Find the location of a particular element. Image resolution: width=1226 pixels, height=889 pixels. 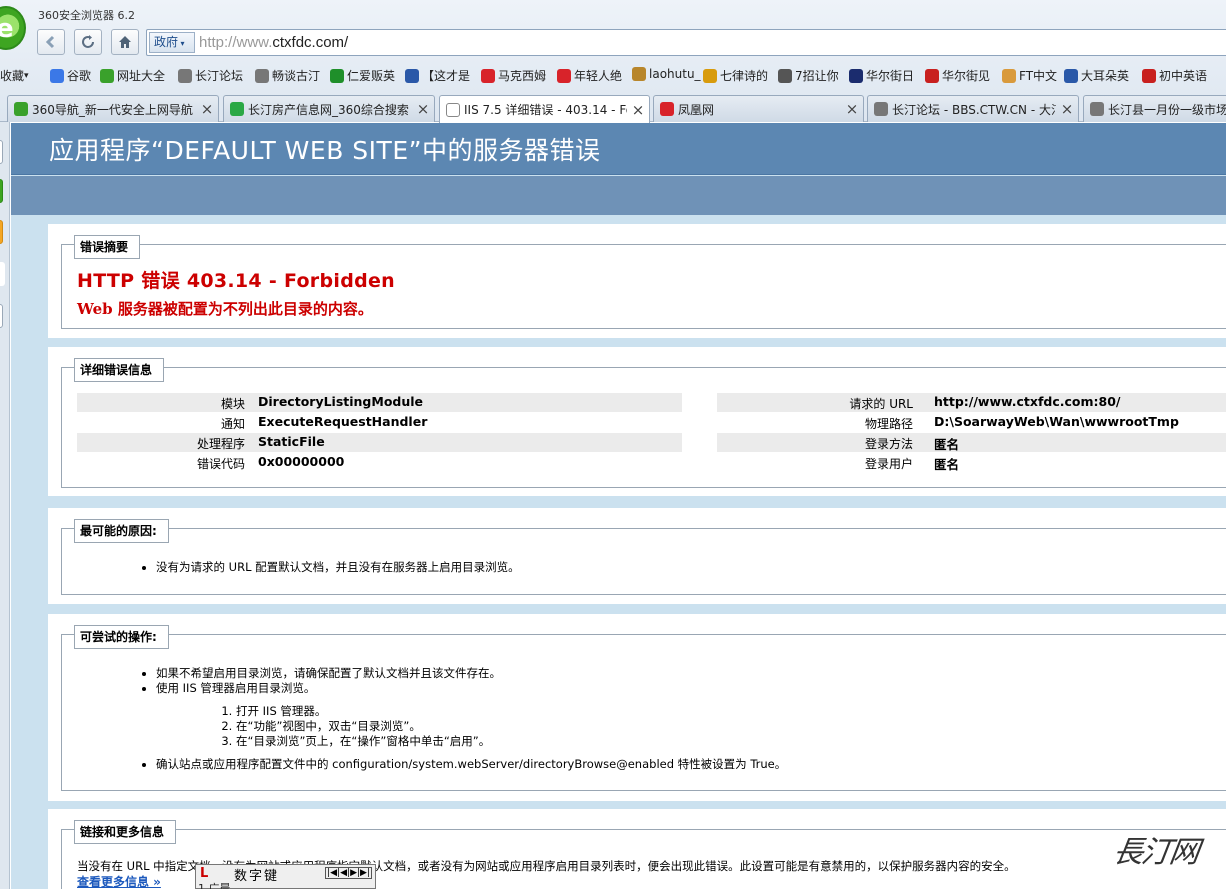

favorite-label: 仁爱贩英 is located at coordinates (371, 76).